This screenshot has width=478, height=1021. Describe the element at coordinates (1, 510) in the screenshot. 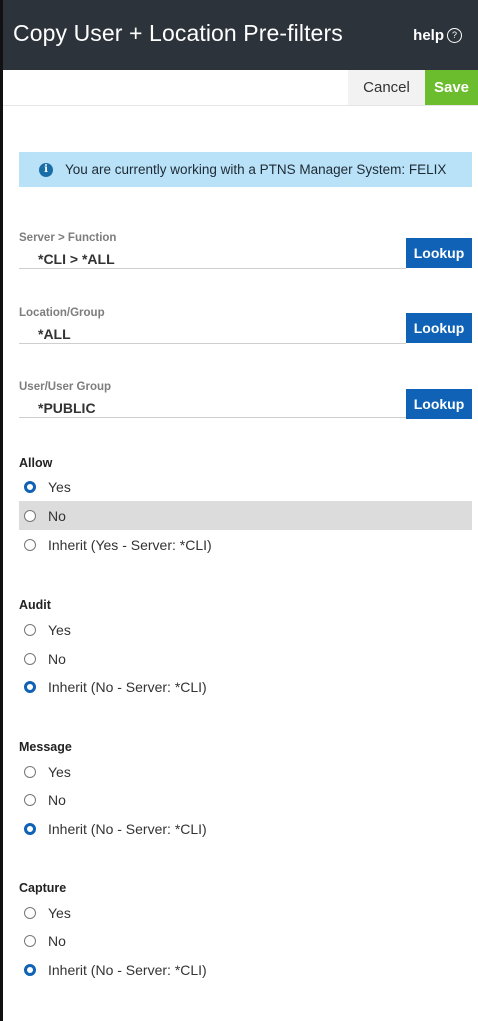

I see `window-left-border` at that location.